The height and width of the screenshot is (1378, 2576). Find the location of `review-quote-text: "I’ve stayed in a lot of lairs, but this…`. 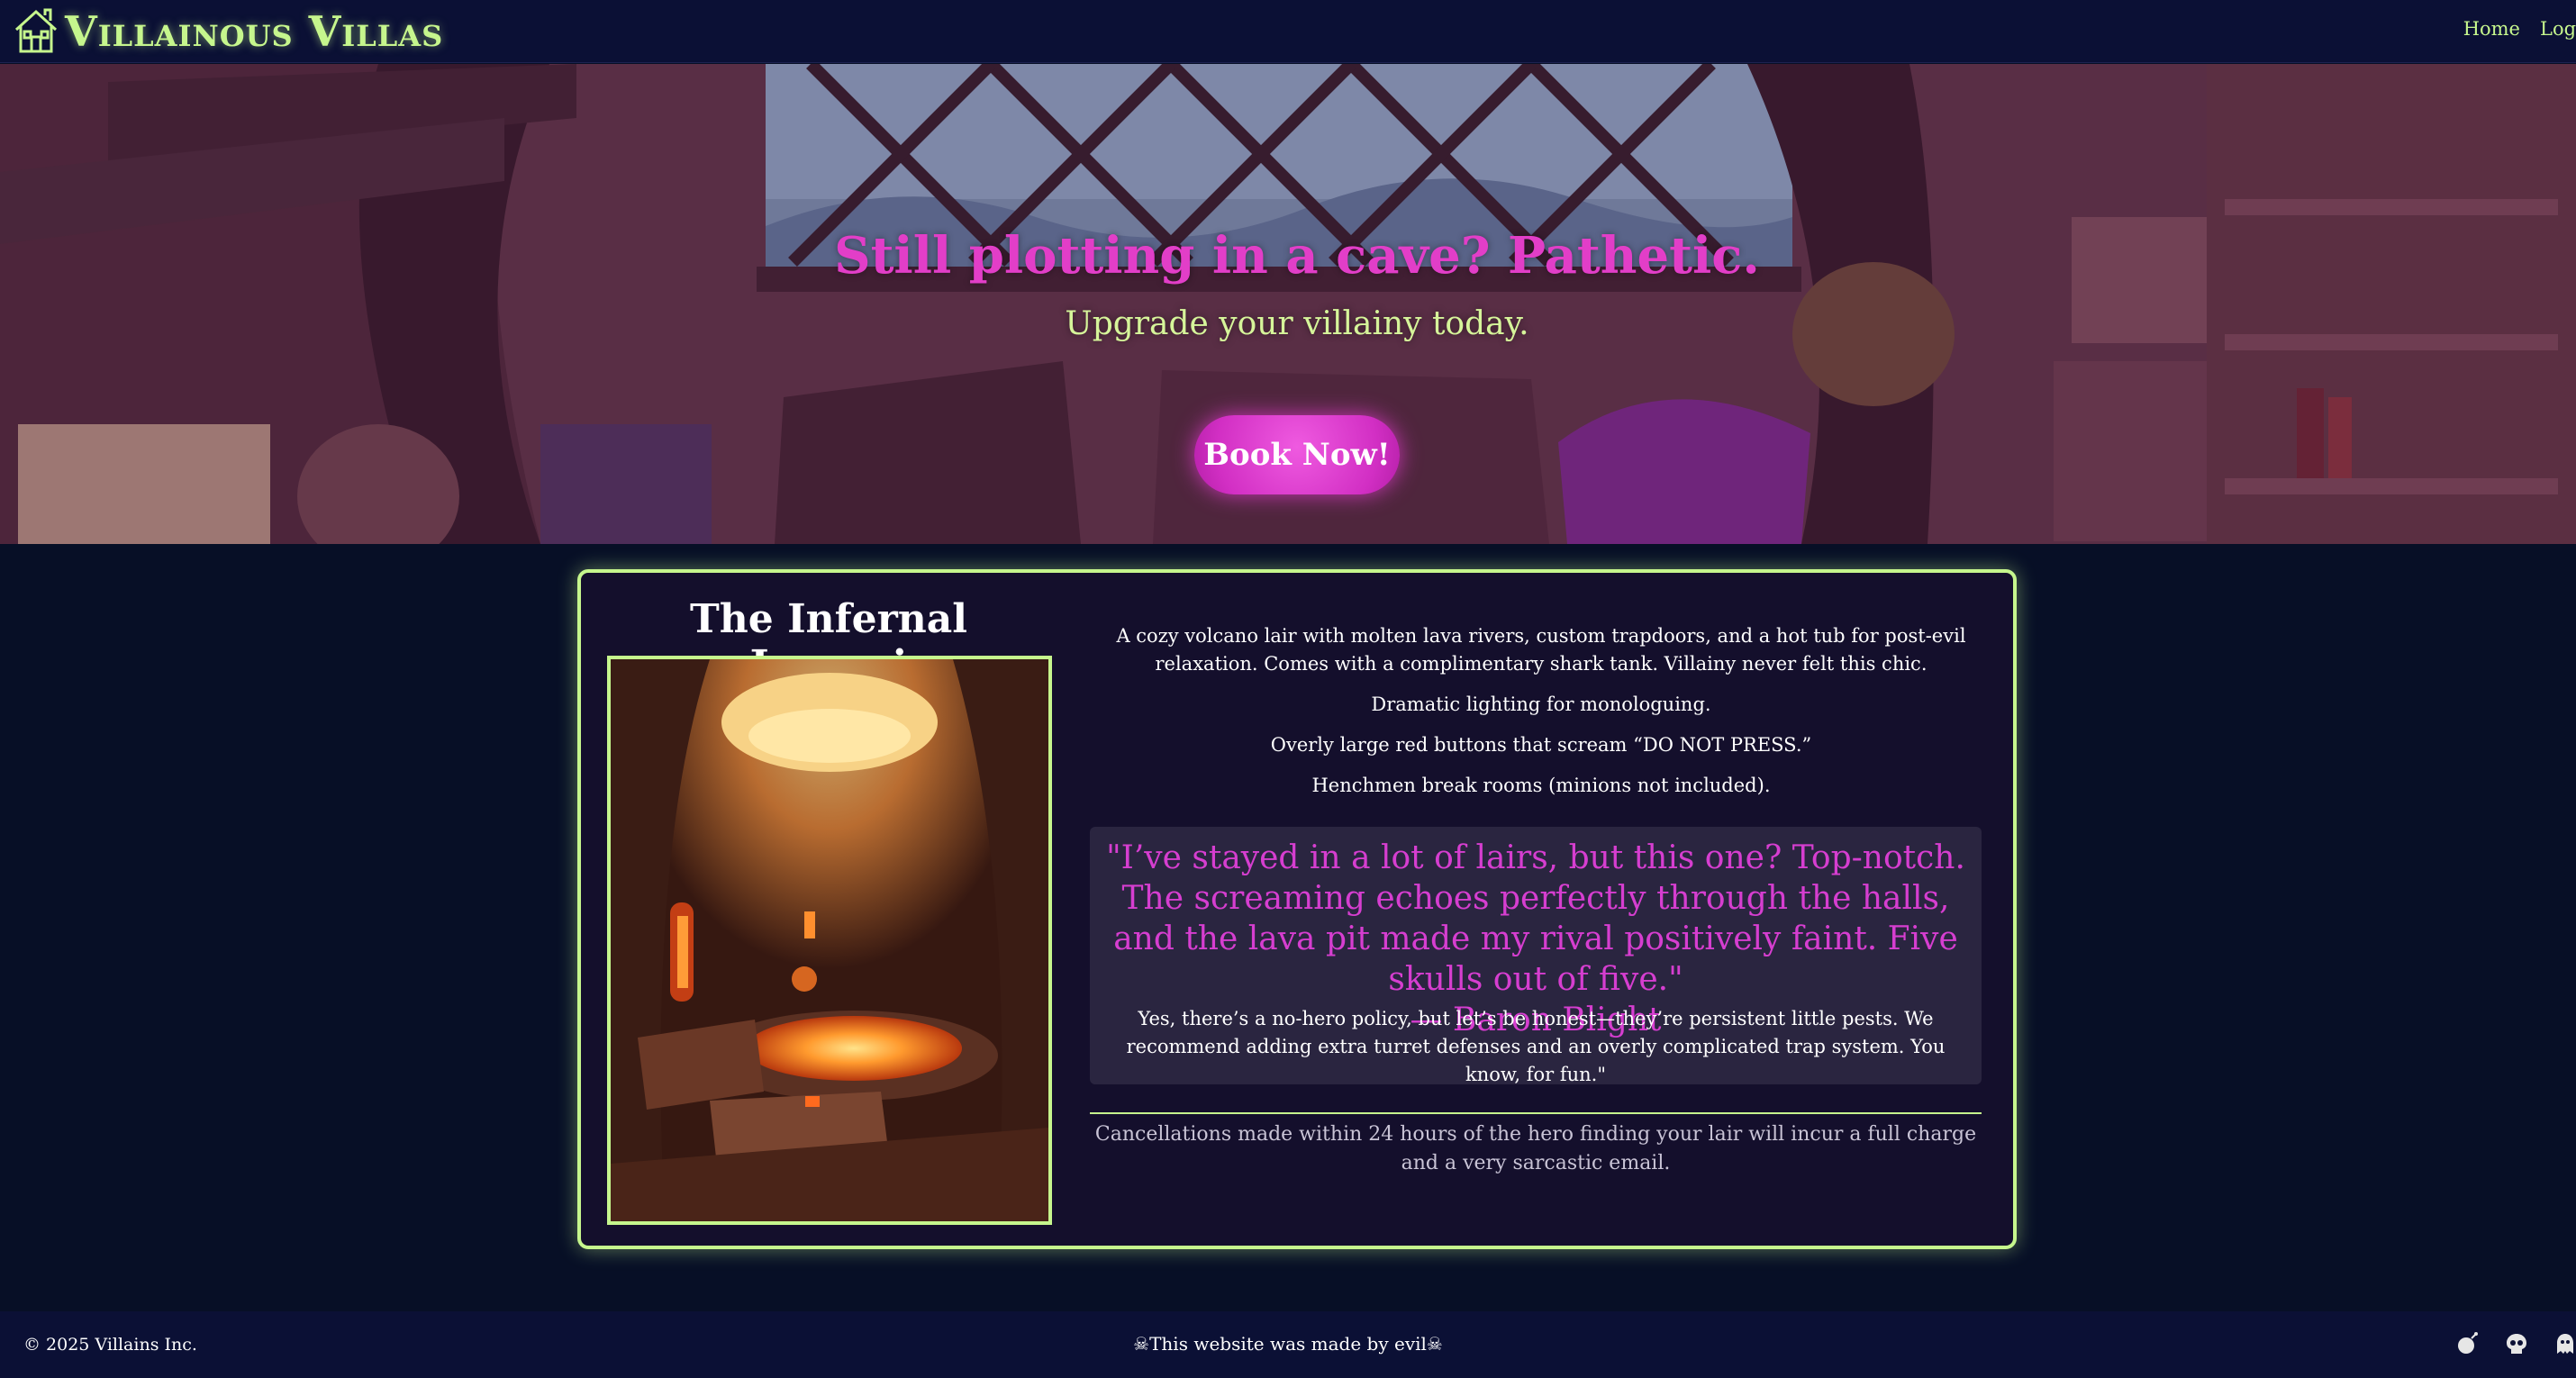

review-quote-text: "I’ve stayed in a lot of lairs, but this… is located at coordinates (1535, 918).